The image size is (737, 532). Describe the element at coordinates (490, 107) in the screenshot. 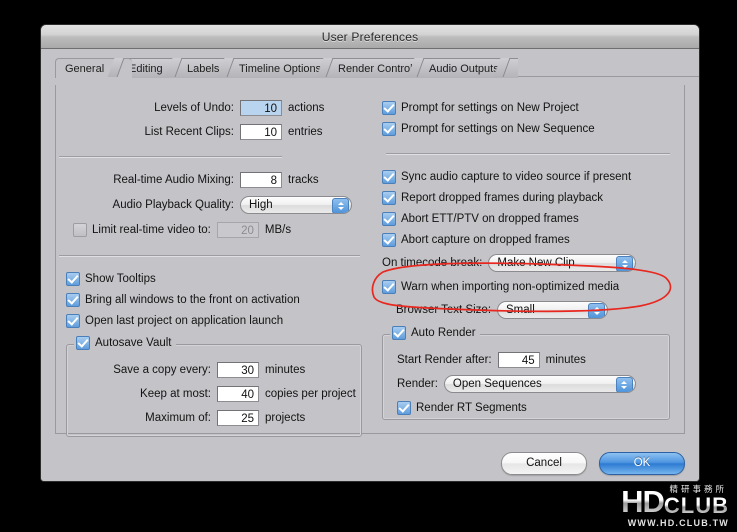

I see `prompt-new-project-label: Prompt for settings on New Project` at that location.